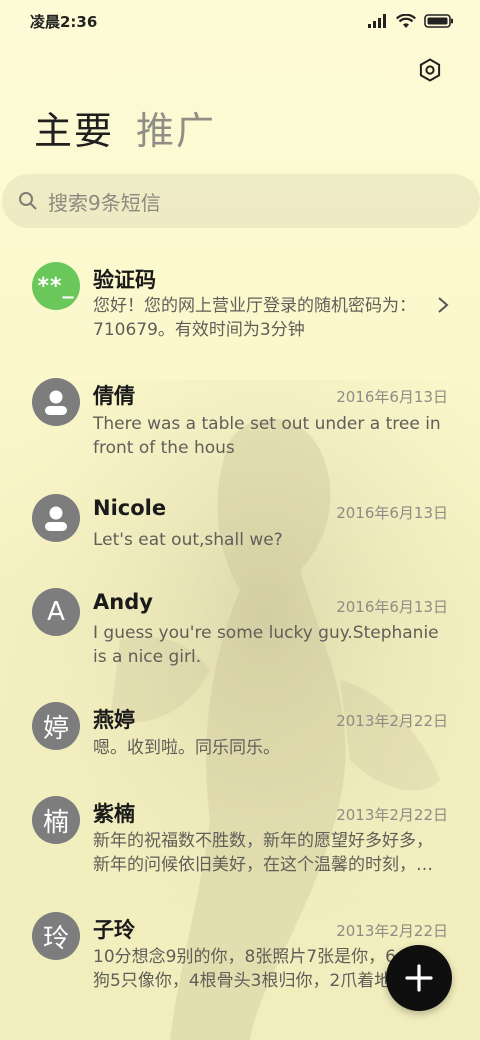 The image size is (480, 1040). Describe the element at coordinates (125, 131) in the screenshot. I see `tab-bar: 主要 推广` at that location.